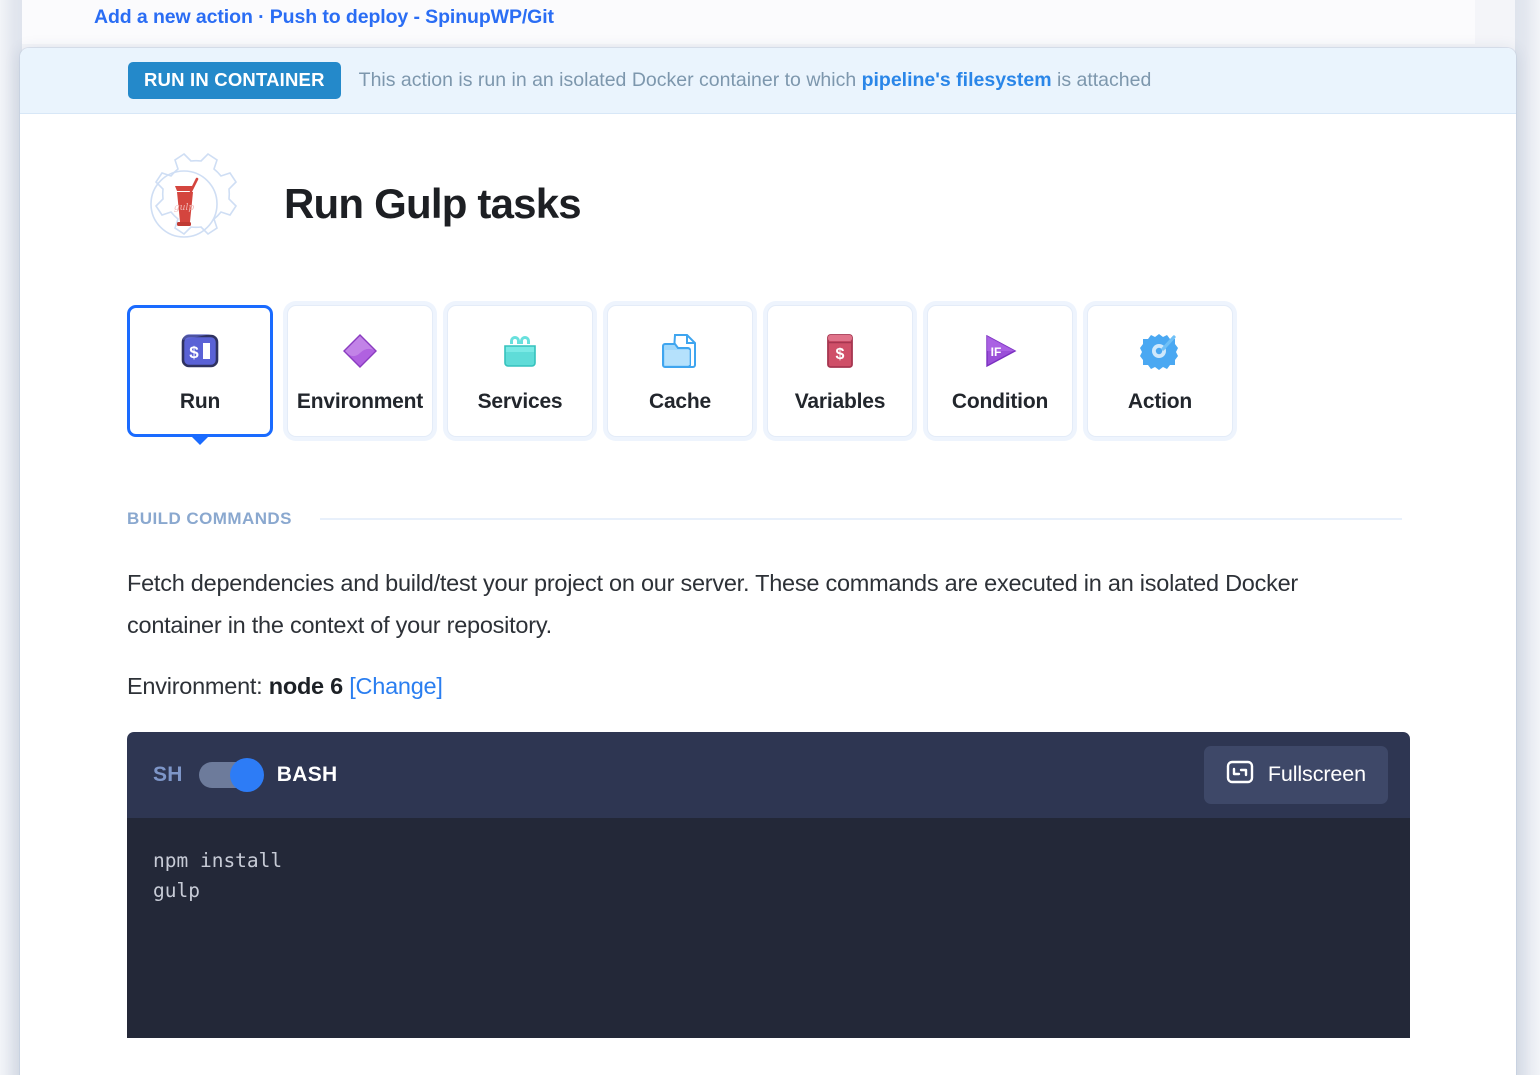  Describe the element at coordinates (1101, 80) in the screenshot. I see `banner-text-after: is attached` at that location.